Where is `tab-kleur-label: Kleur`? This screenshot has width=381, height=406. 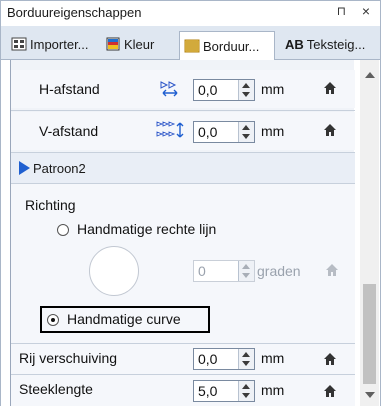
tab-kleur-label: Kleur is located at coordinates (139, 44).